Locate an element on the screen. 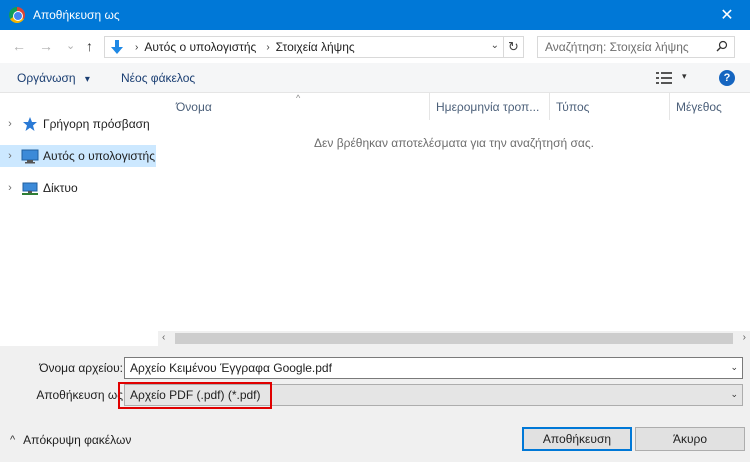  help-button: ? is located at coordinates (727, 78).